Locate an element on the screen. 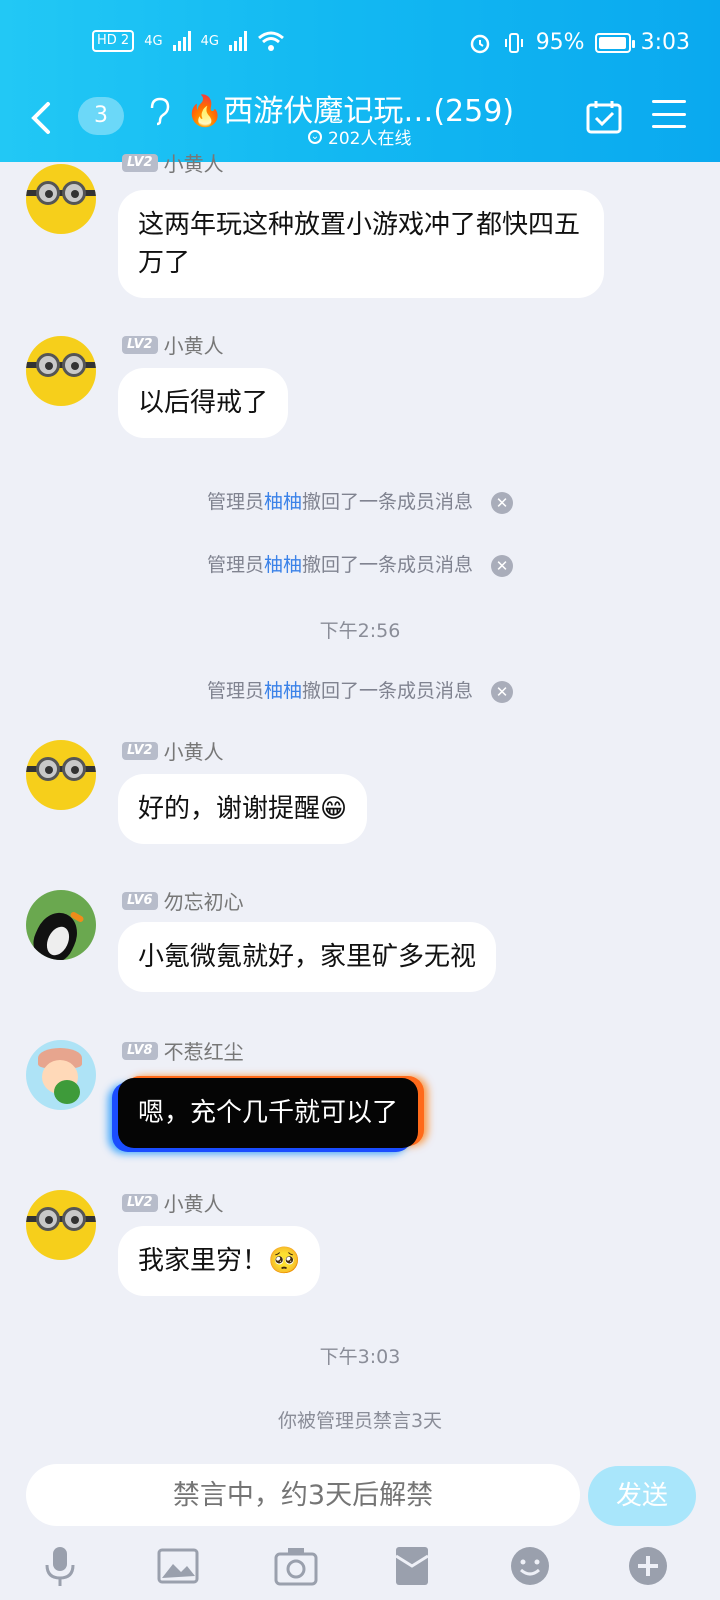  message-input is located at coordinates (303, 1495).